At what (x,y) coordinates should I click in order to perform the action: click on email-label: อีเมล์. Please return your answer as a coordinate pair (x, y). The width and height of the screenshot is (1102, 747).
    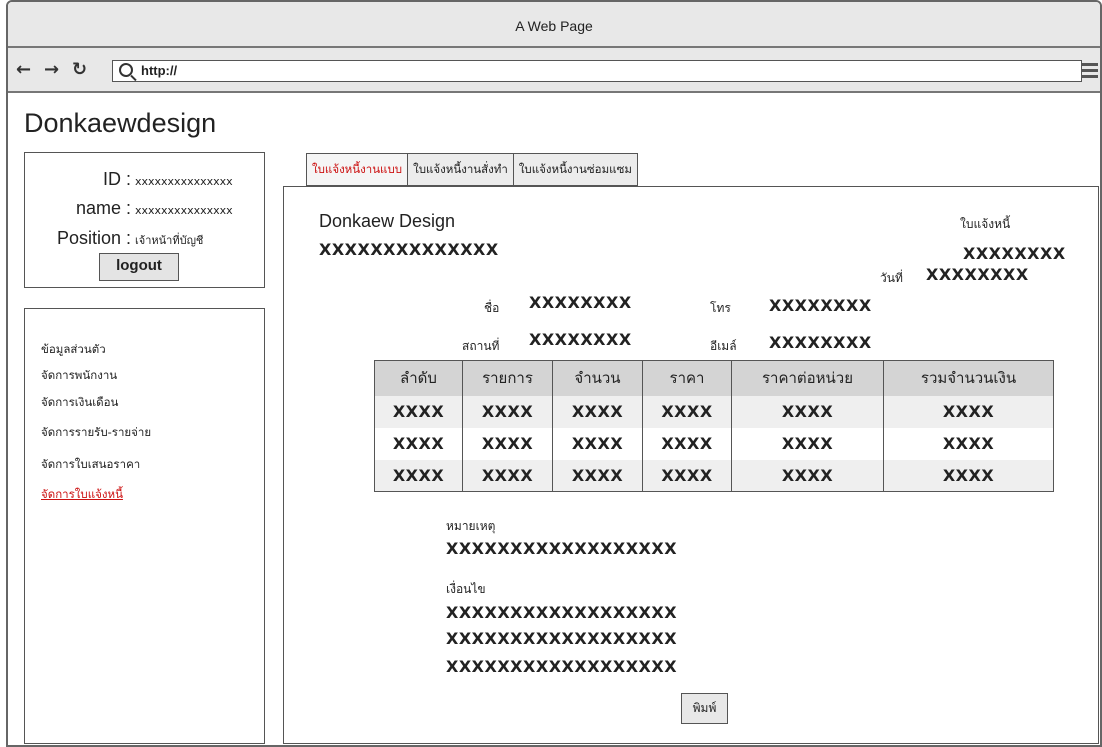
    Looking at the image, I should click on (723, 346).